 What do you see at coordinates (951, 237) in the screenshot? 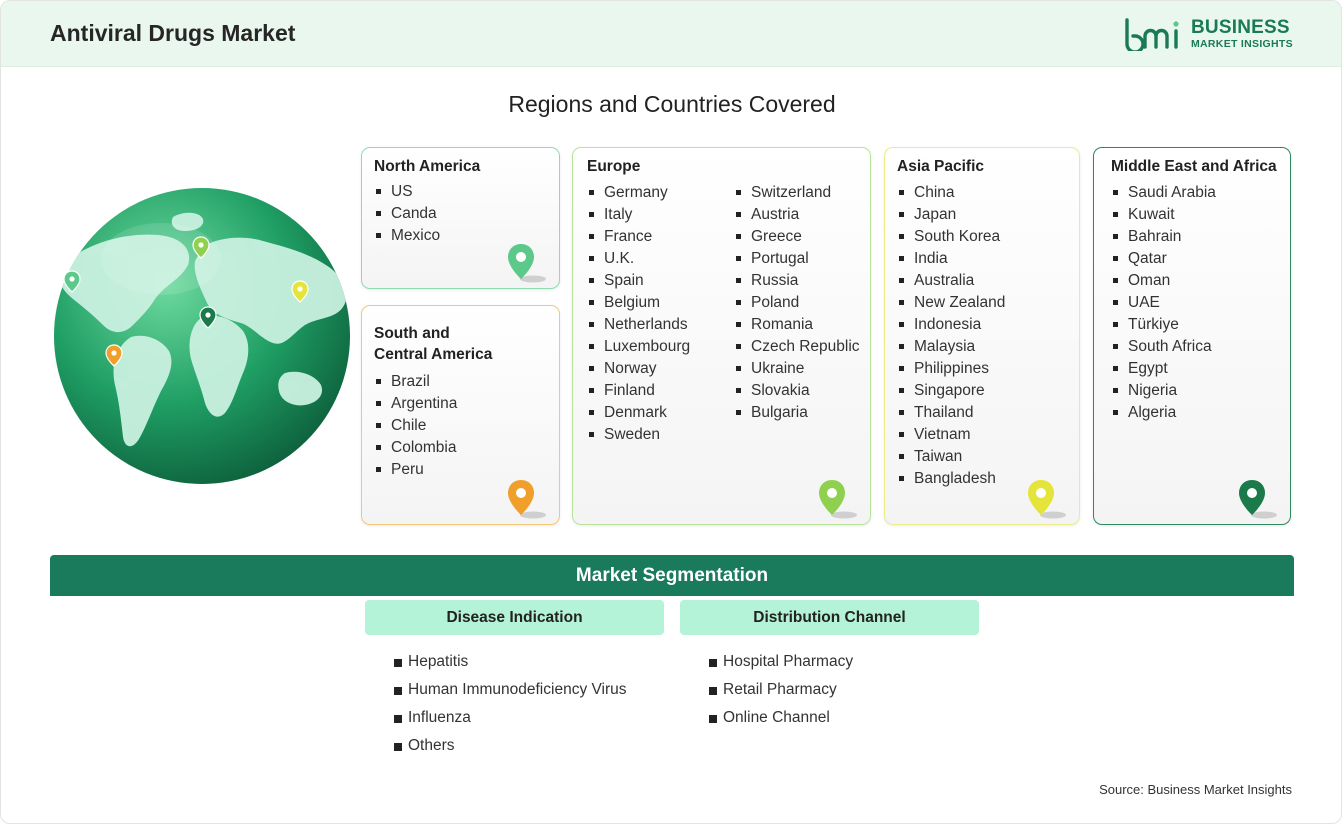
I see `list-item: South Korea` at bounding box center [951, 237].